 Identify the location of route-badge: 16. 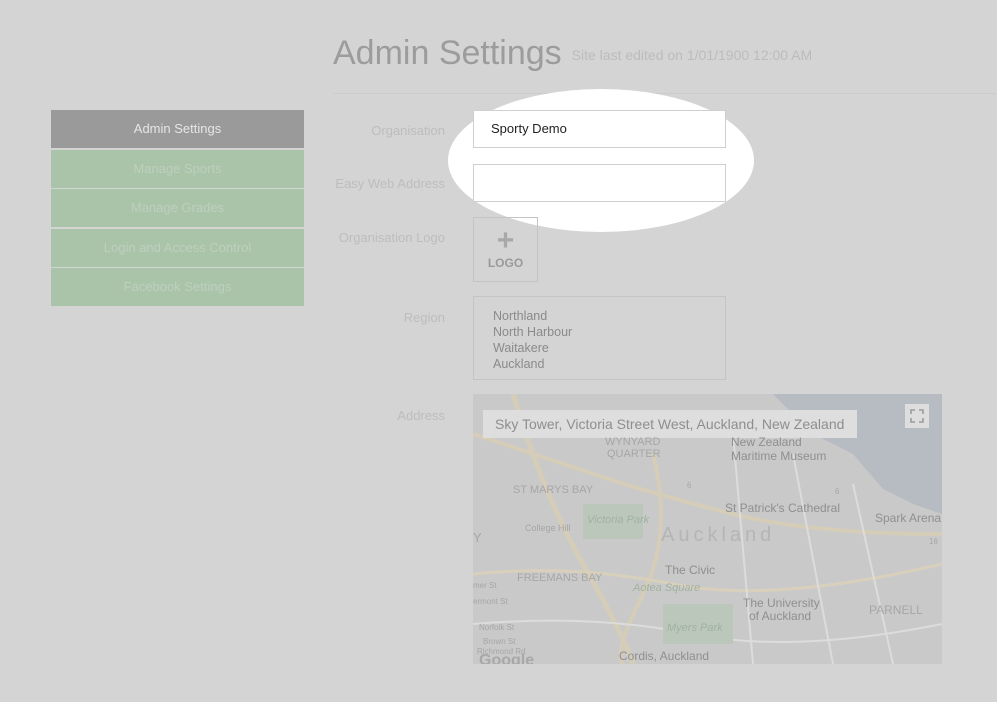
(933, 541).